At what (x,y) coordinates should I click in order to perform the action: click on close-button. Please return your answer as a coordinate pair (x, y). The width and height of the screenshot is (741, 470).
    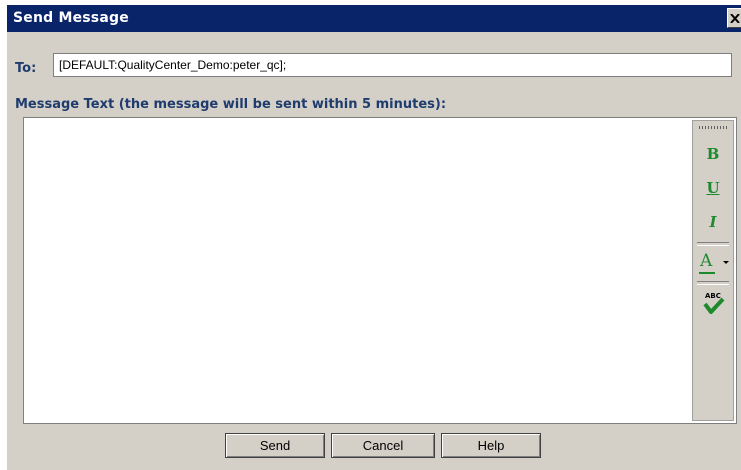
    Looking at the image, I should click on (734, 18).